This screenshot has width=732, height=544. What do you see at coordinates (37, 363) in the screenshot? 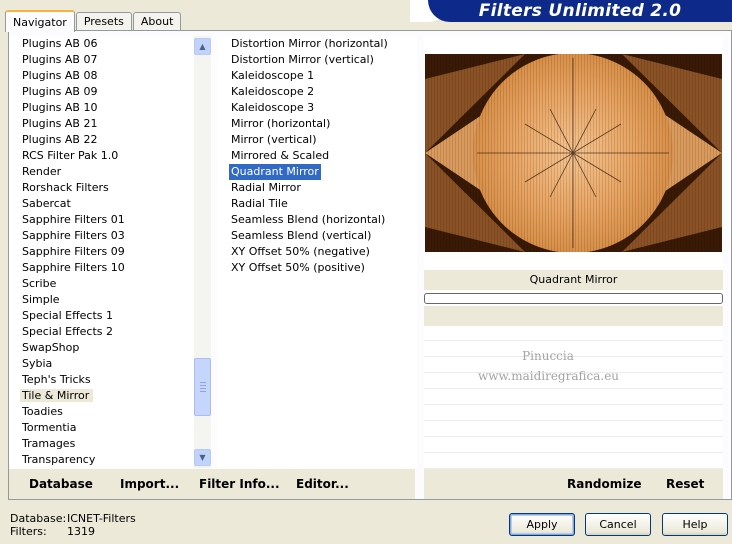
I see `category-label: Sybia` at bounding box center [37, 363].